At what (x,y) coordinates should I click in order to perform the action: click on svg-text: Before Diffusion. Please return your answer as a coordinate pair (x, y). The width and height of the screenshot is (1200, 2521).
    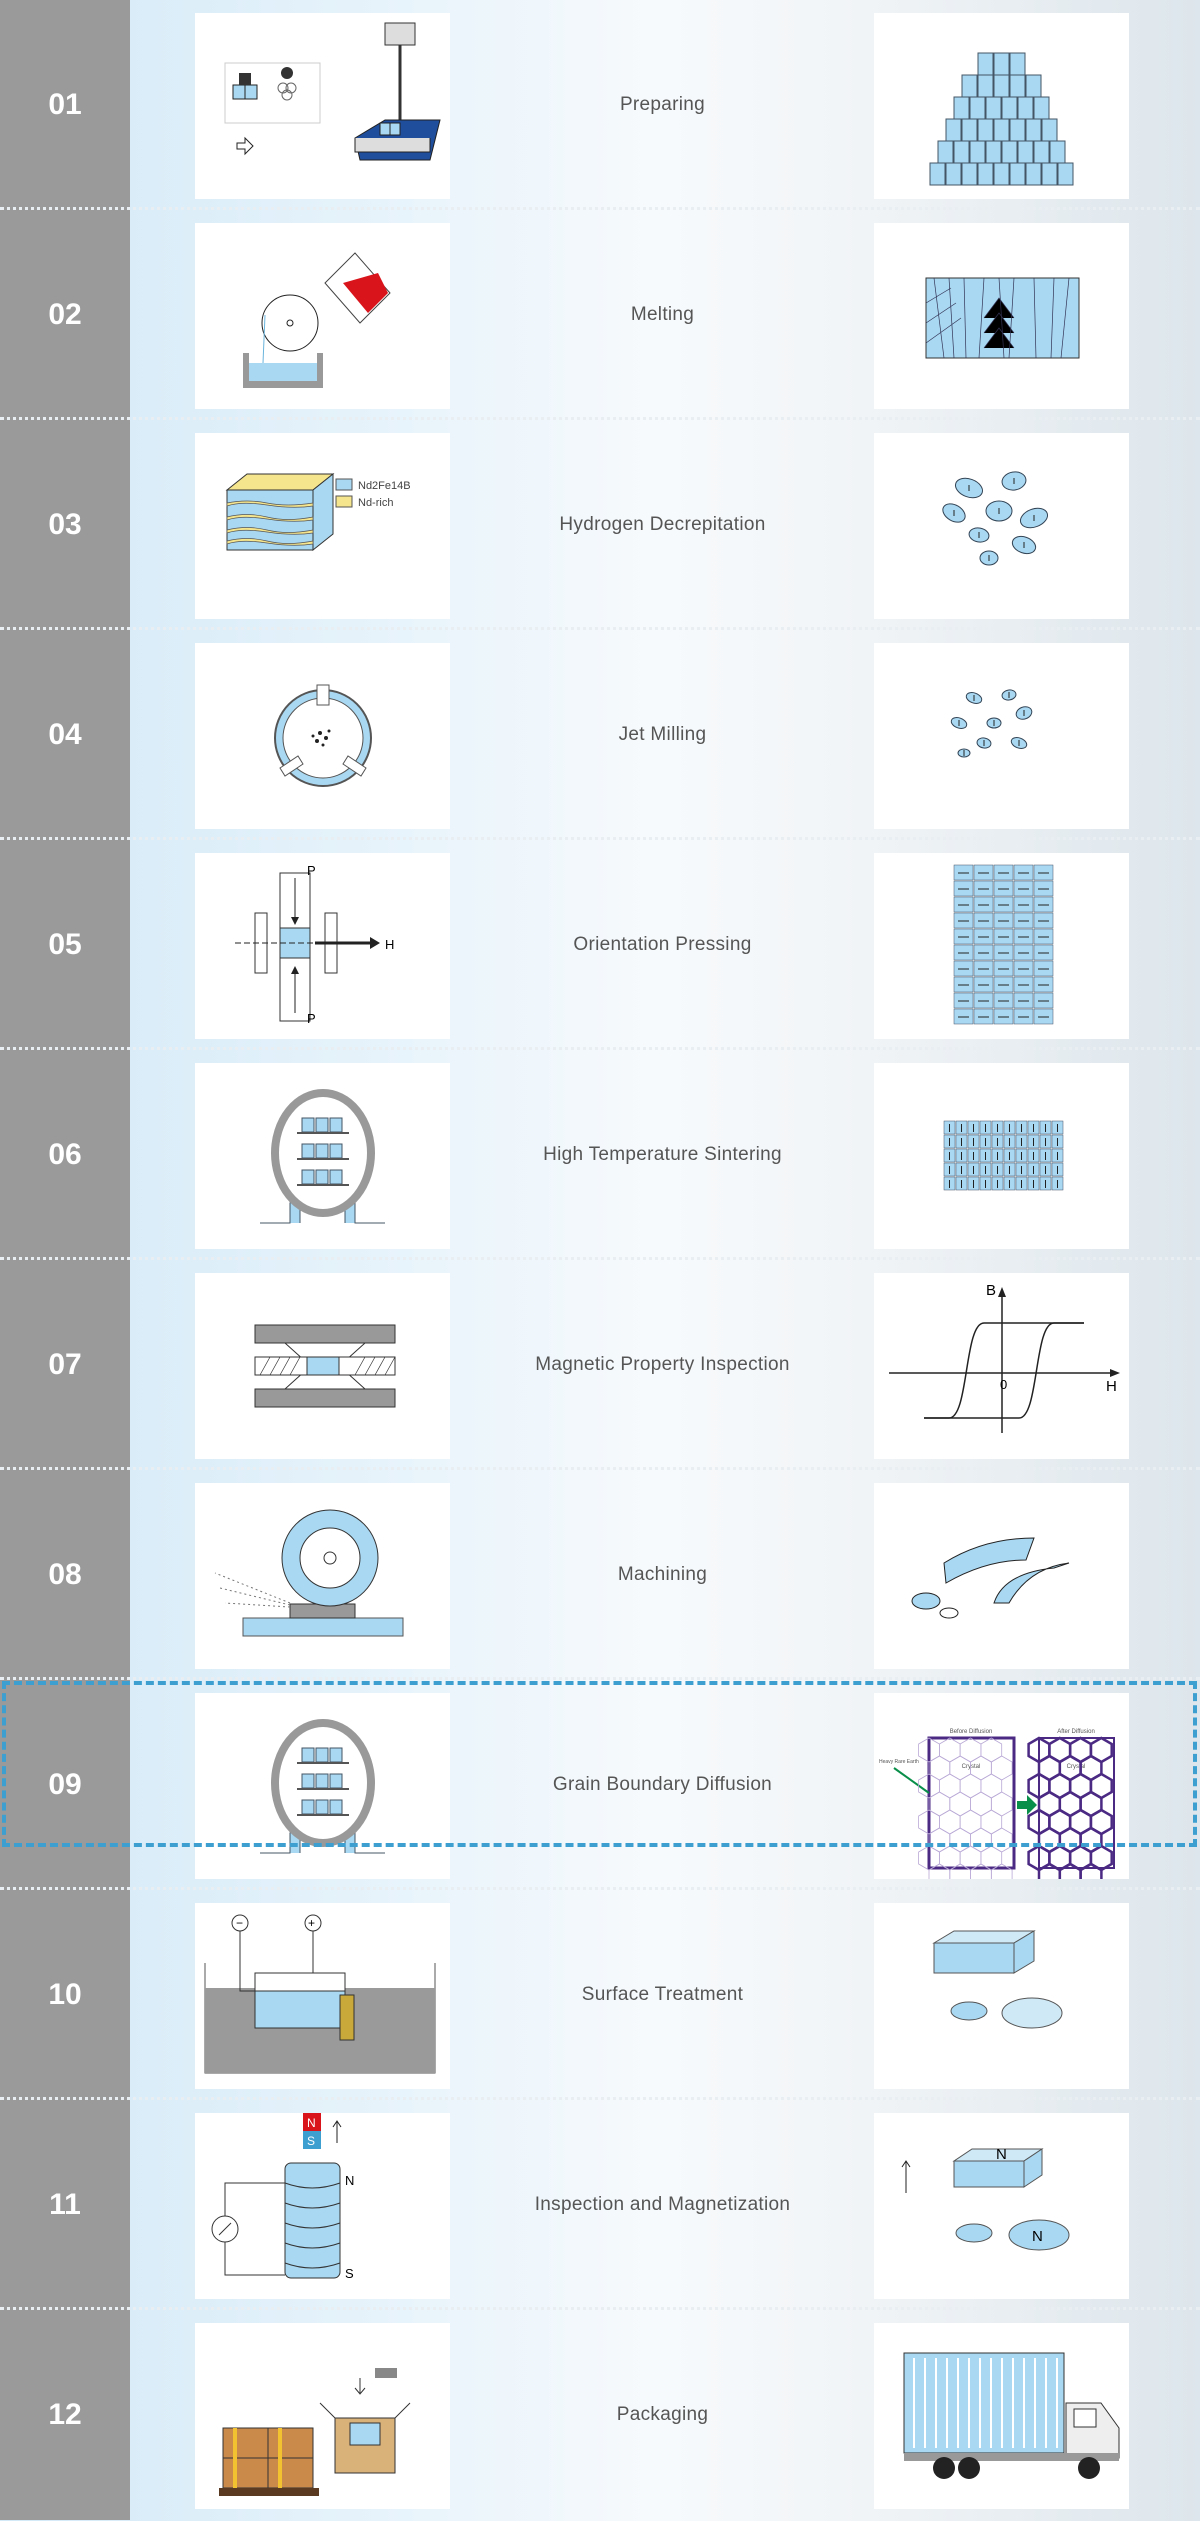
    Looking at the image, I should click on (971, 1732).